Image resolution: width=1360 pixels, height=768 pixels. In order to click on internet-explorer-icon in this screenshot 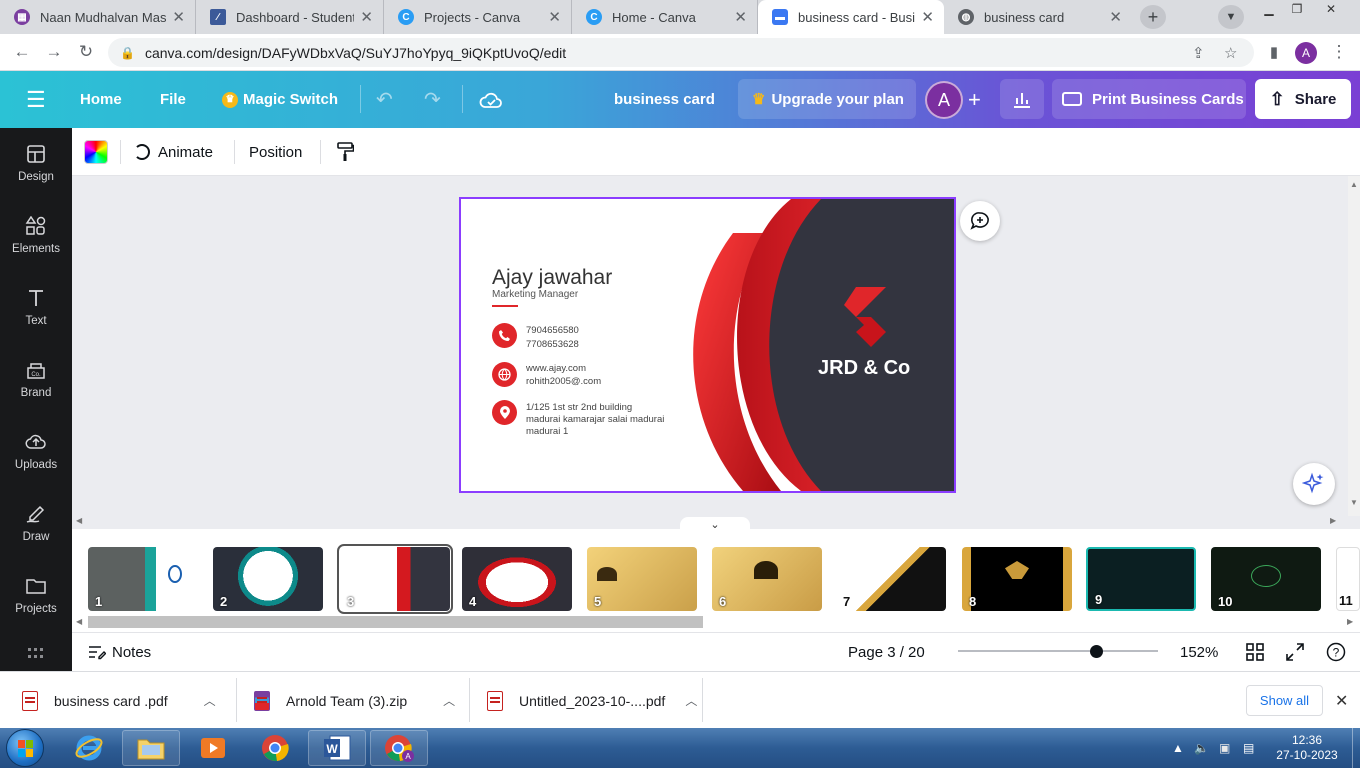, I will do `click(89, 748)`.